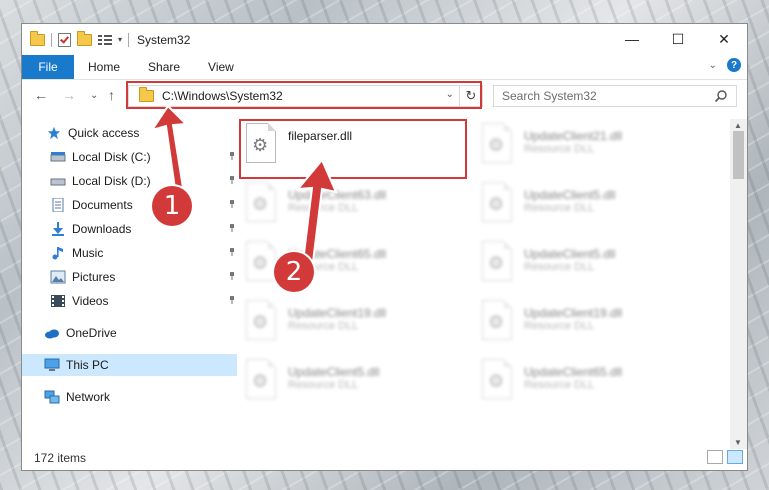  I want to click on music-icon, so click(57, 253).